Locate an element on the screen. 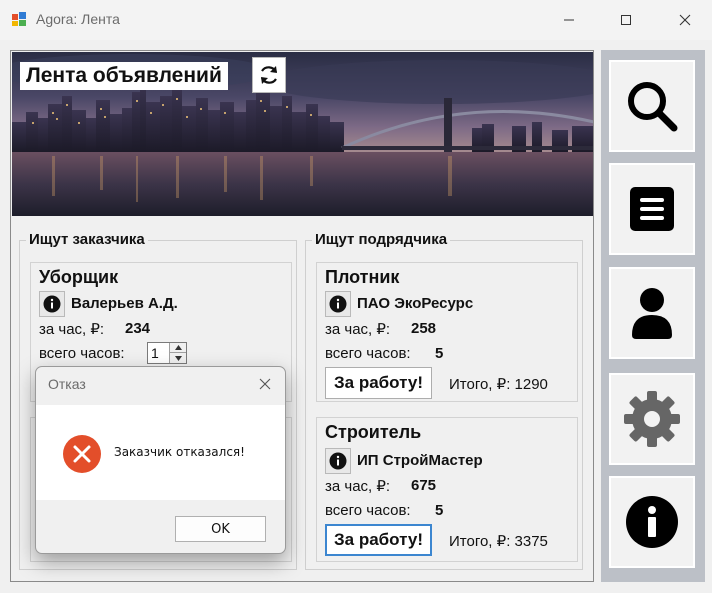 The height and width of the screenshot is (593, 712). ok-button: OK is located at coordinates (220, 529).